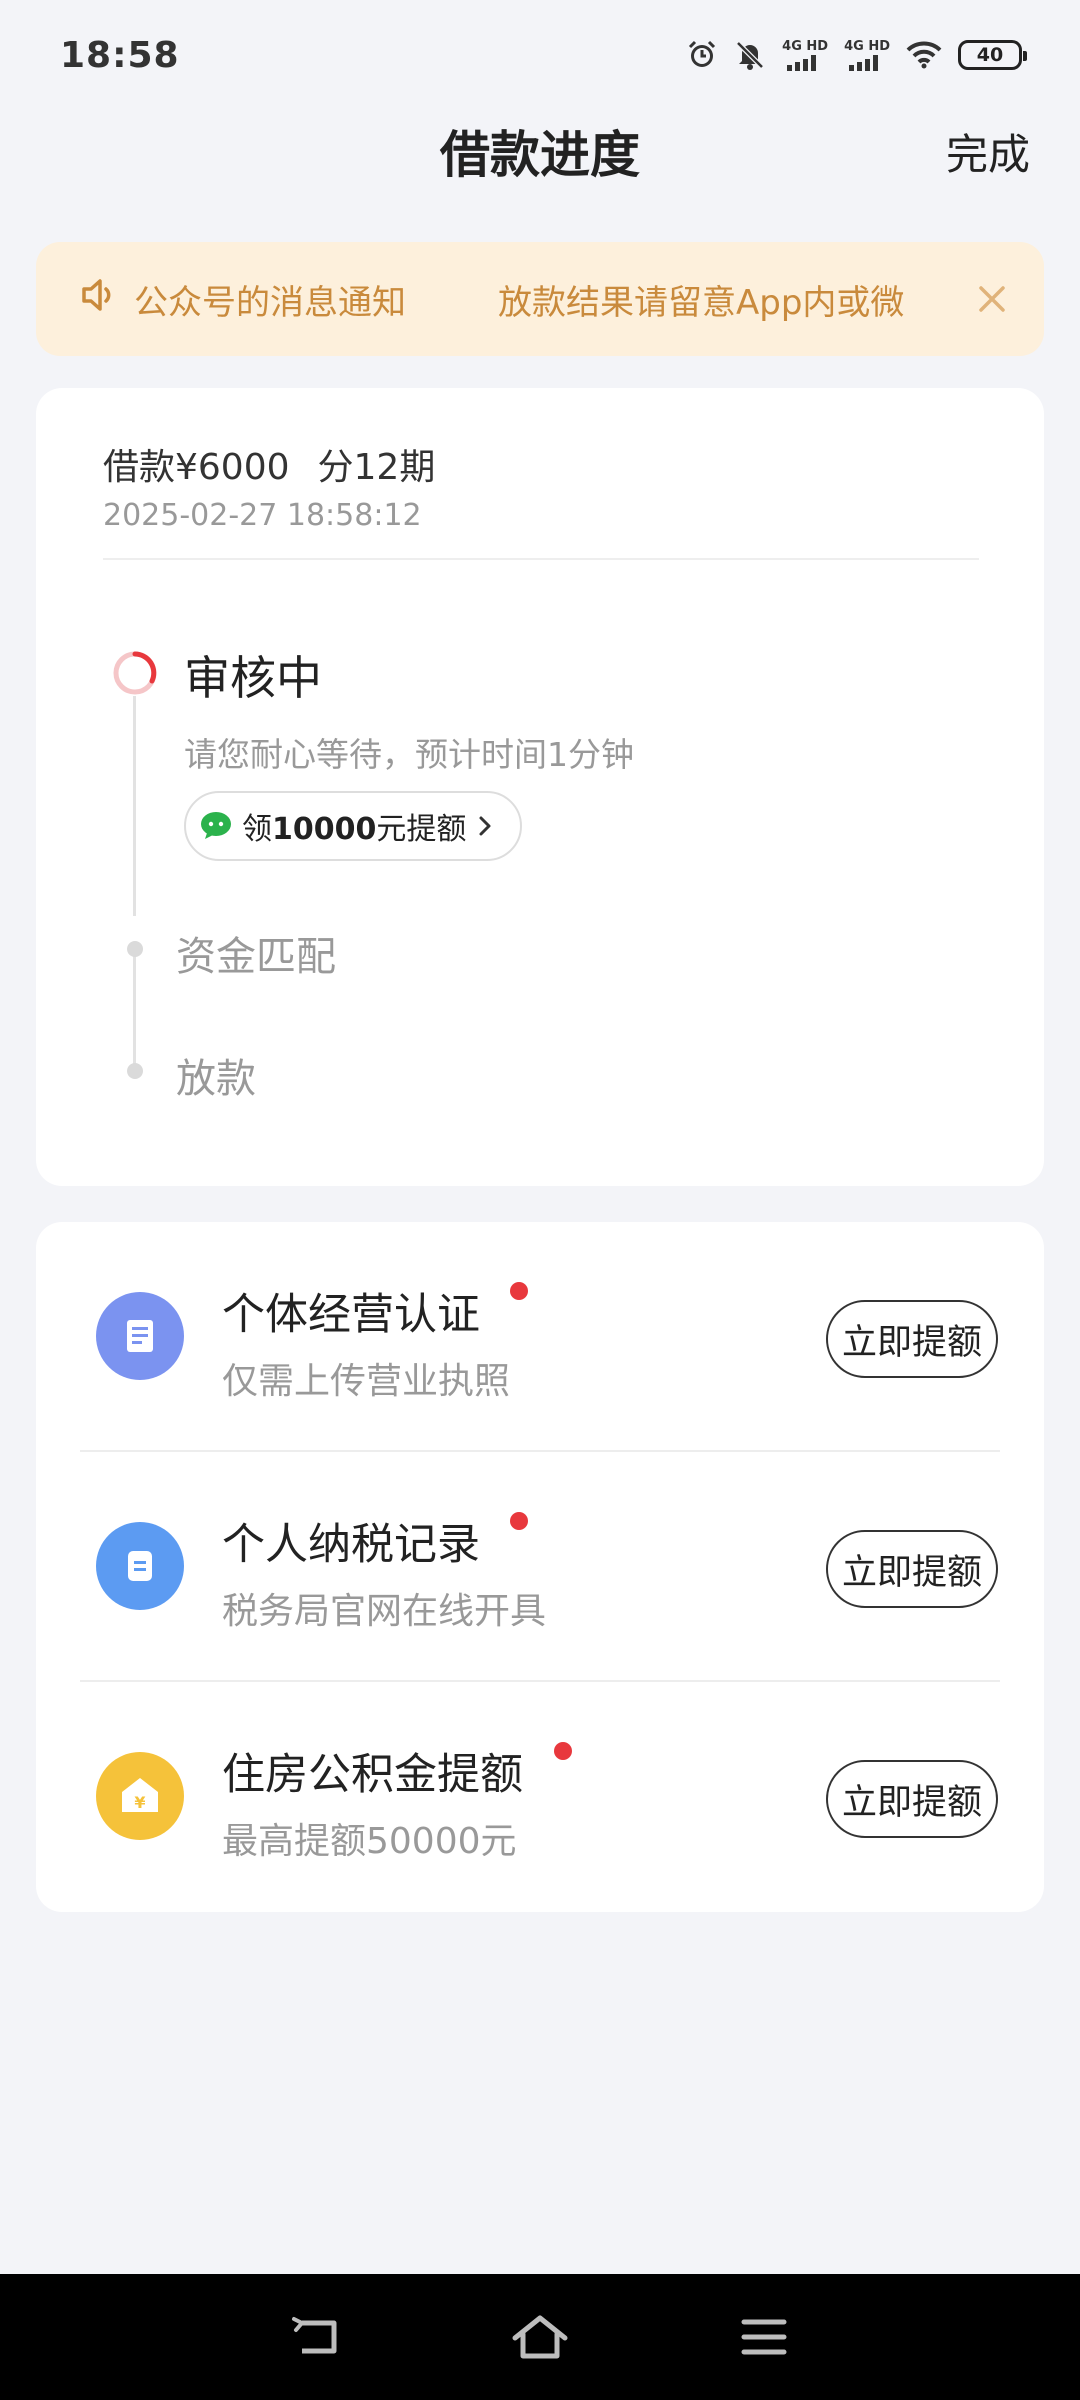  I want to click on battery-level: 40, so click(990, 55).